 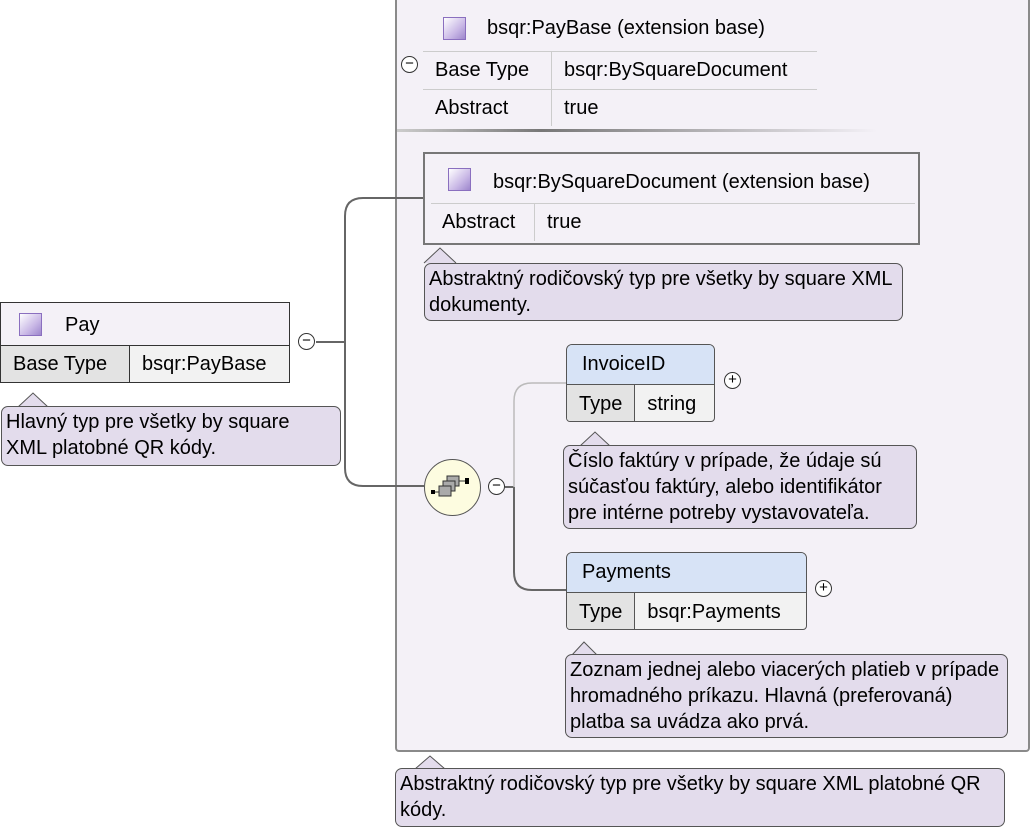 What do you see at coordinates (686, 573) in the screenshot?
I see `element-name: Payments` at bounding box center [686, 573].